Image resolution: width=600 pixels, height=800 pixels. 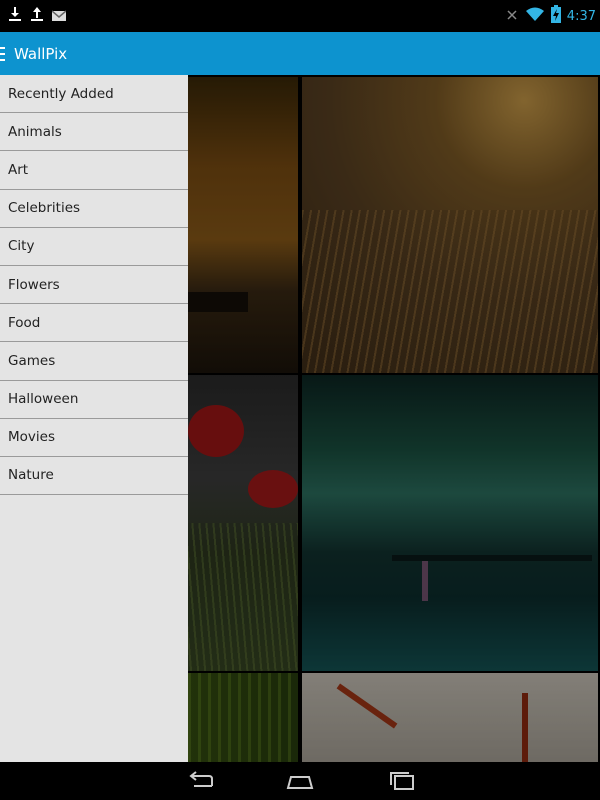 What do you see at coordinates (94, 361) in the screenshot?
I see `drawer-item-games: Games` at bounding box center [94, 361].